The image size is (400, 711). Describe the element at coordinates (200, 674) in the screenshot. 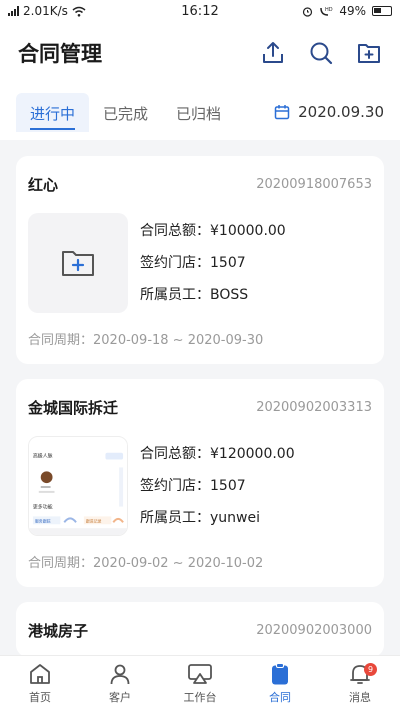

I see `workbench-icon` at that location.